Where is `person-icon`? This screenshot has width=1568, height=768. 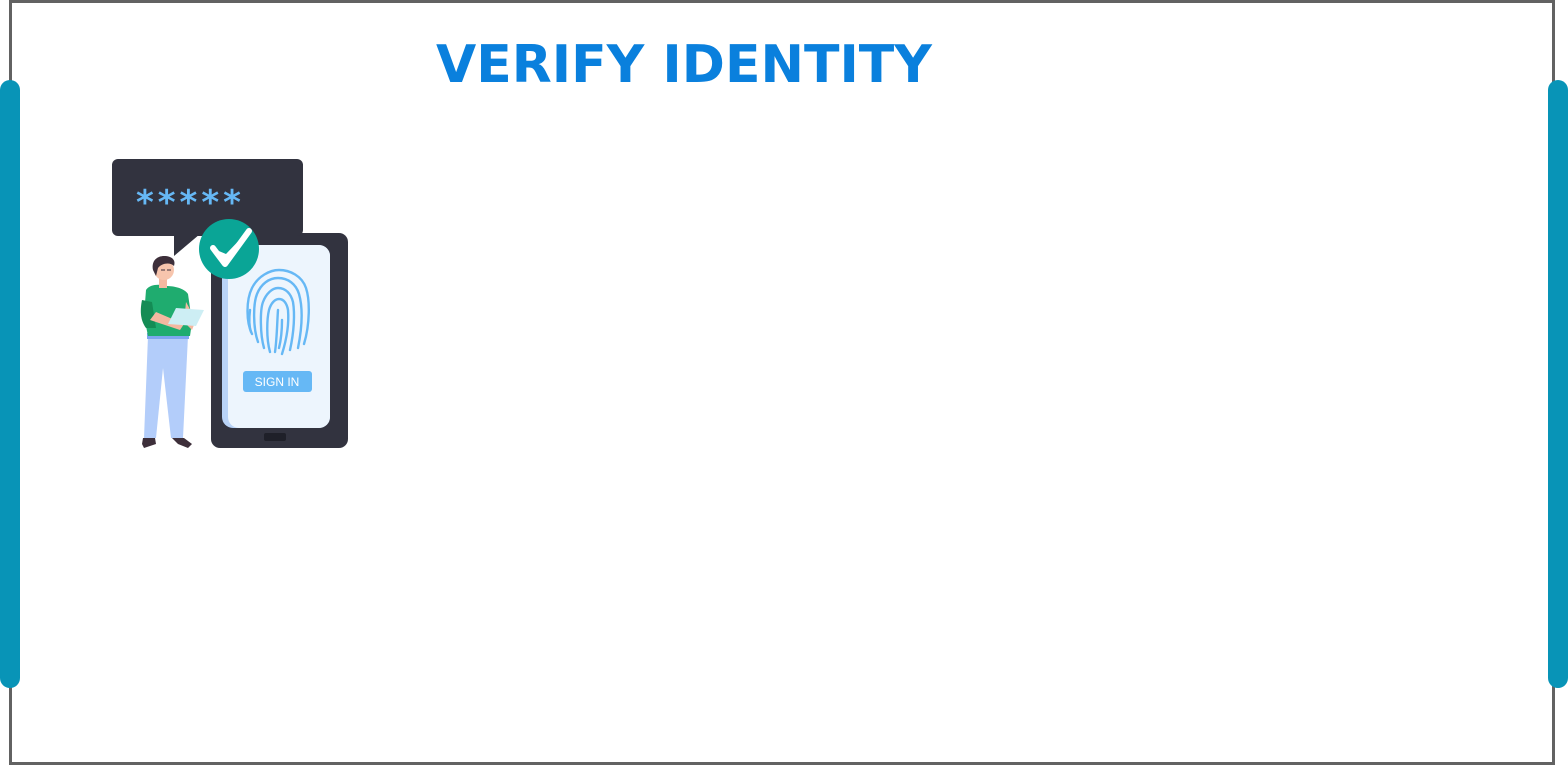 person-icon is located at coordinates (172, 352).